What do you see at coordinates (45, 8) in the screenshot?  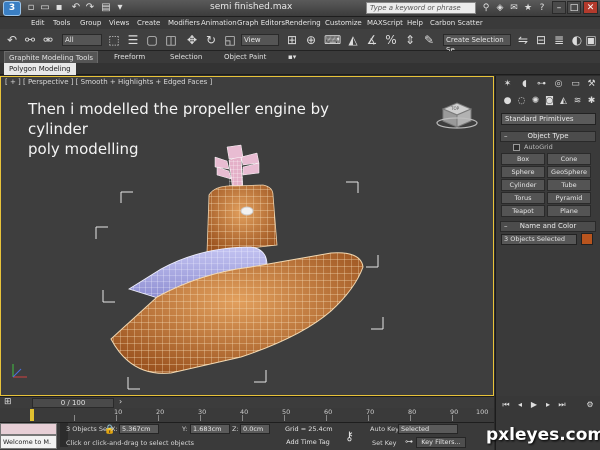 I see `open-file-icon: ▭` at bounding box center [45, 8].